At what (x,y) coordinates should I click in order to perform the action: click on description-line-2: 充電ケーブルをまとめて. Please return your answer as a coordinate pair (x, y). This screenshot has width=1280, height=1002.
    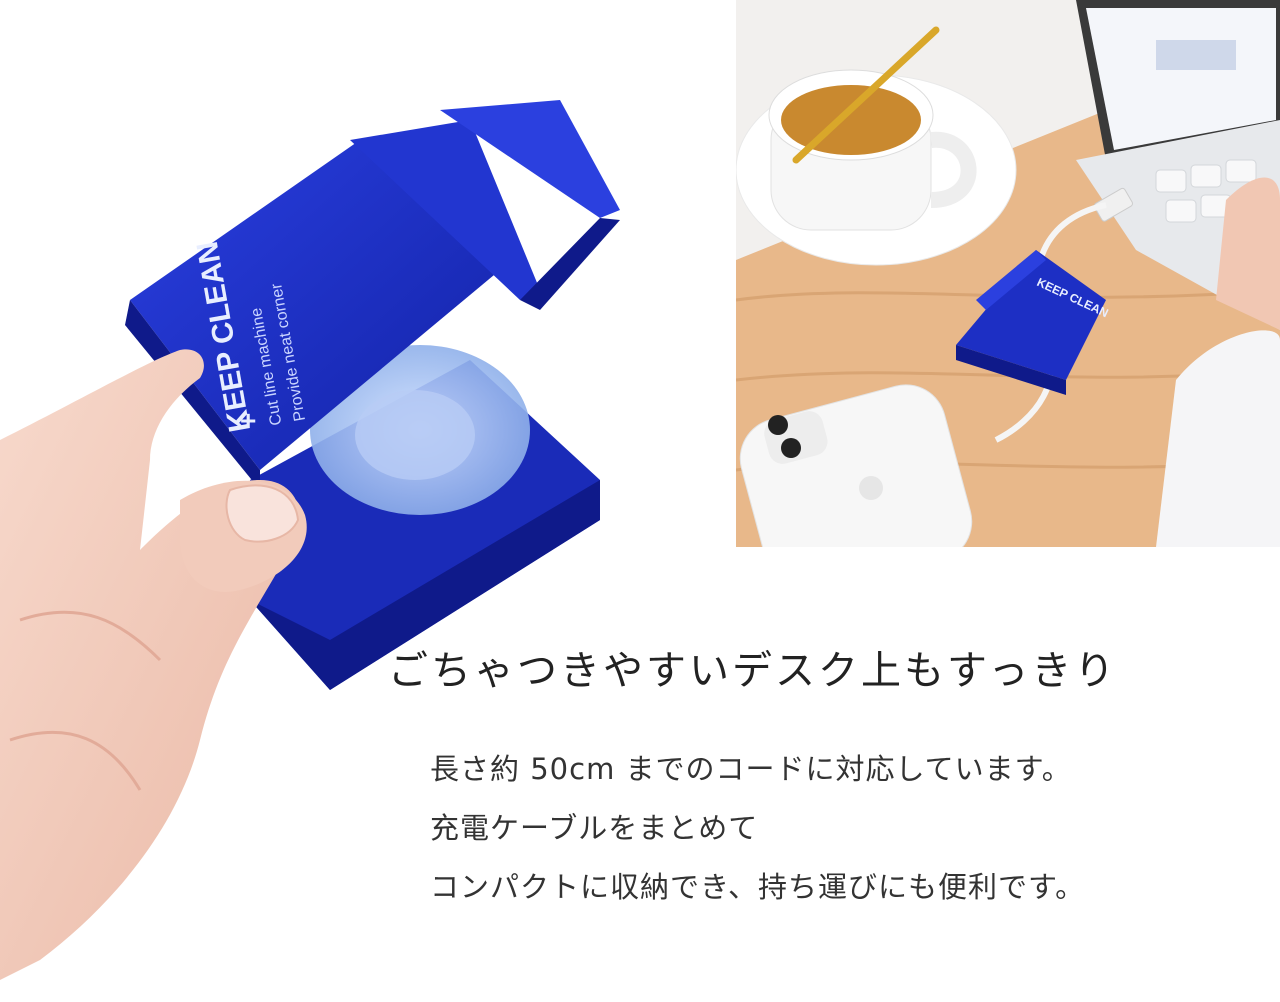
    Looking at the image, I should click on (594, 828).